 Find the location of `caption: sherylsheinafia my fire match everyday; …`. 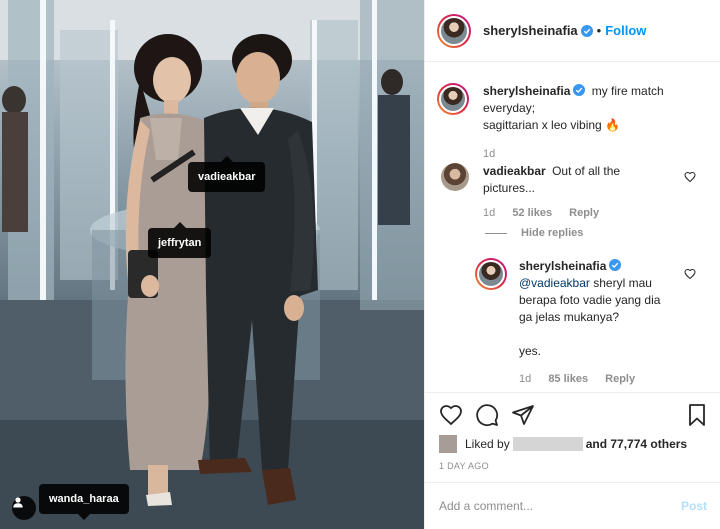

caption: sherylsheinafia my fire match everyday; … is located at coordinates (570, 121).